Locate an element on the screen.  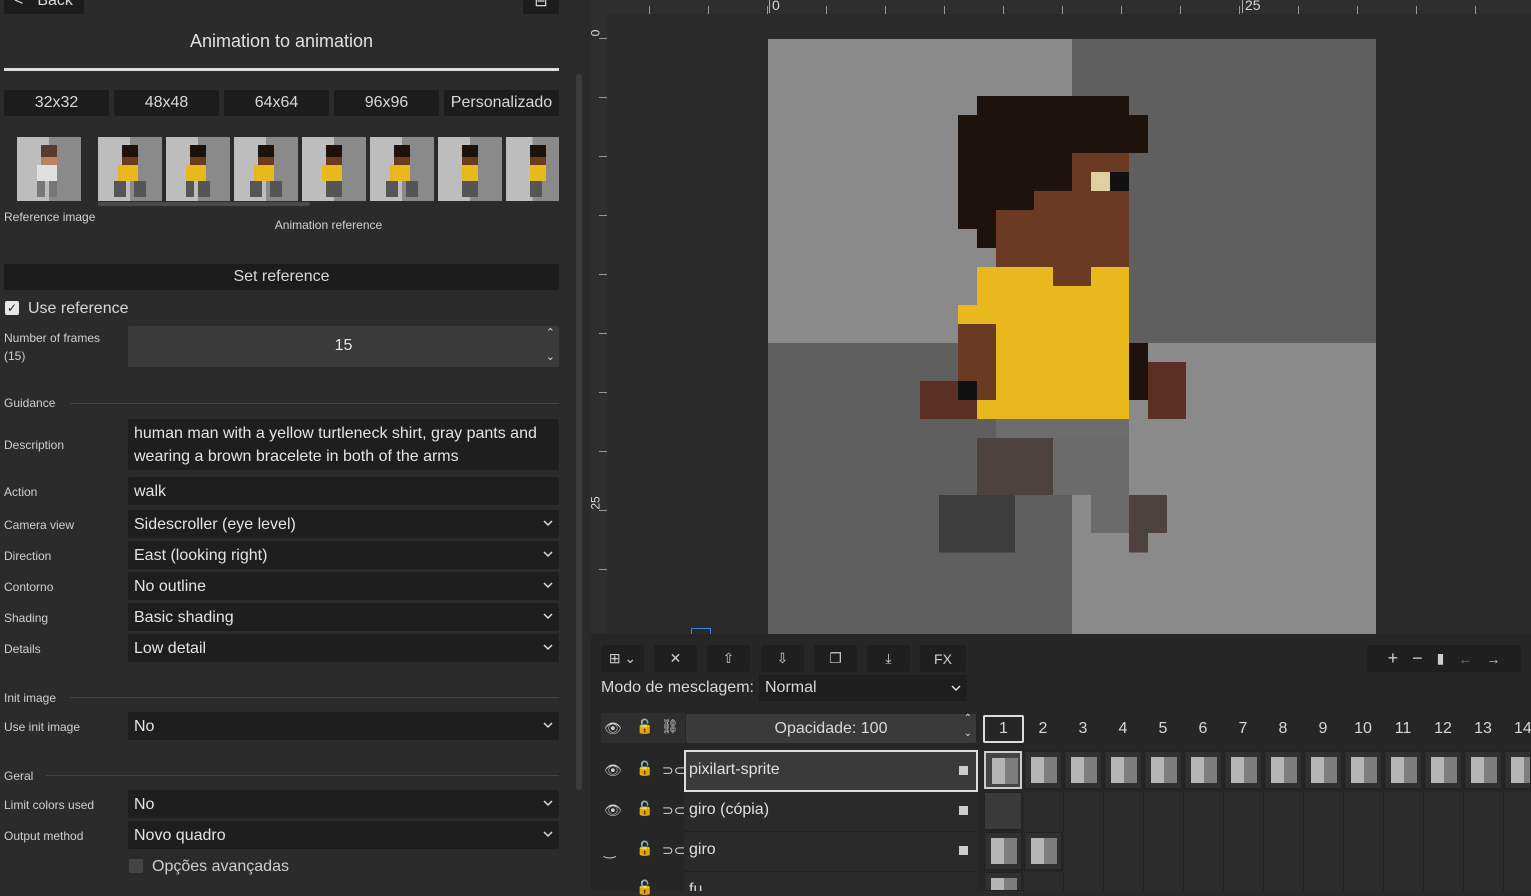
link-all-icon: ⛓ is located at coordinates (670, 726).